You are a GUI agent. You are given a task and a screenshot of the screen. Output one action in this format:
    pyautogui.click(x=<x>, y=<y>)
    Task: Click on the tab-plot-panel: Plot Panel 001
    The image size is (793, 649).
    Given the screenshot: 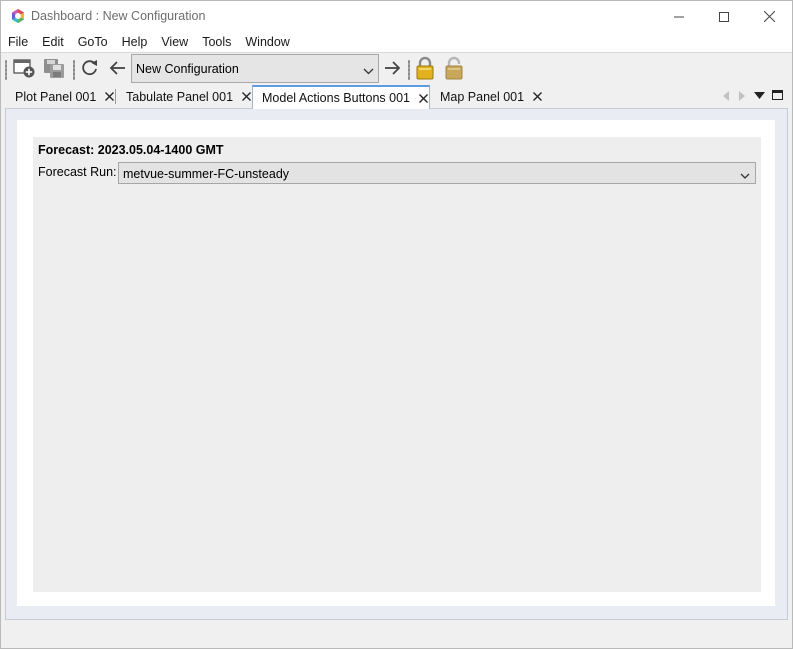 What is the action you would take?
    pyautogui.click(x=65, y=96)
    